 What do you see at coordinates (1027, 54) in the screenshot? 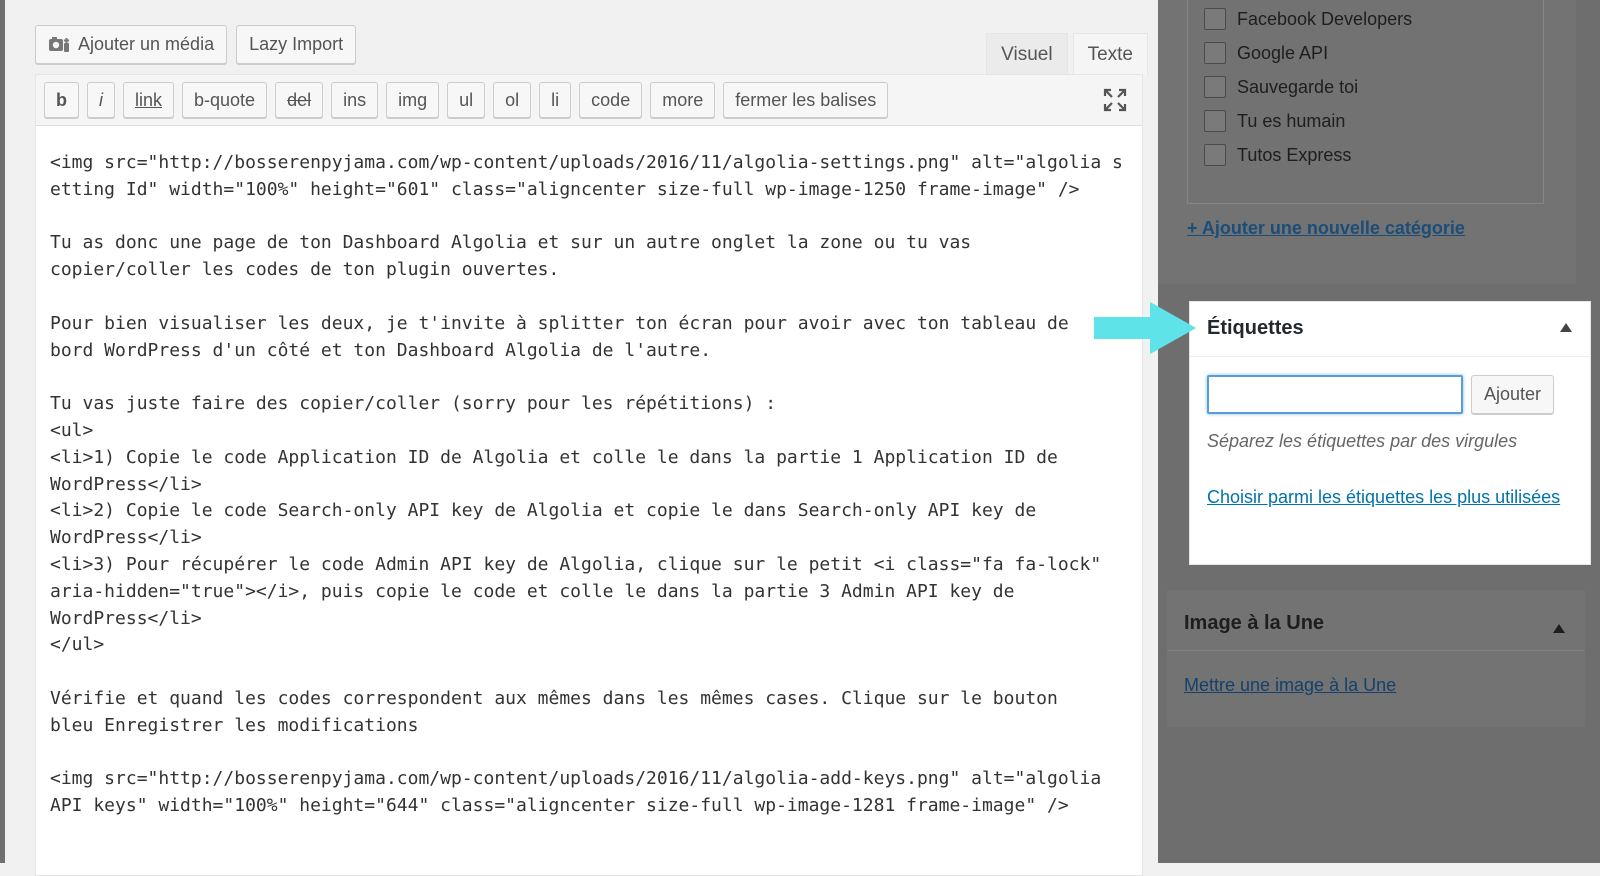
I see `tab-visual: Visuel` at bounding box center [1027, 54].